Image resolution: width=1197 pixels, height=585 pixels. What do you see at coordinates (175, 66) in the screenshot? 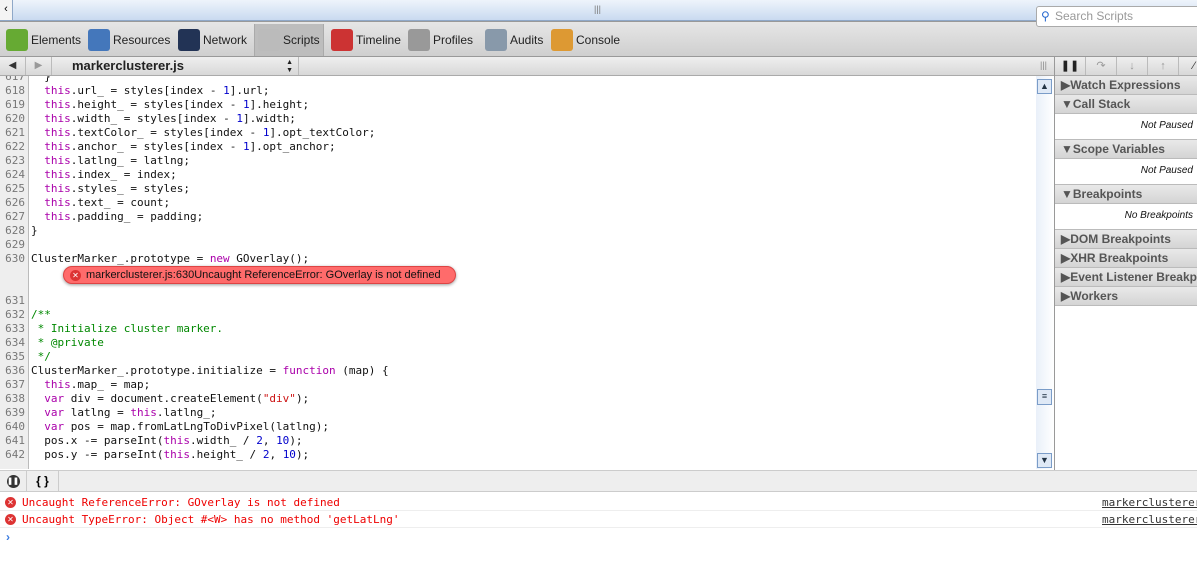
I see `script-file-select: markerclusterer.js ▲ ▼` at bounding box center [175, 66].